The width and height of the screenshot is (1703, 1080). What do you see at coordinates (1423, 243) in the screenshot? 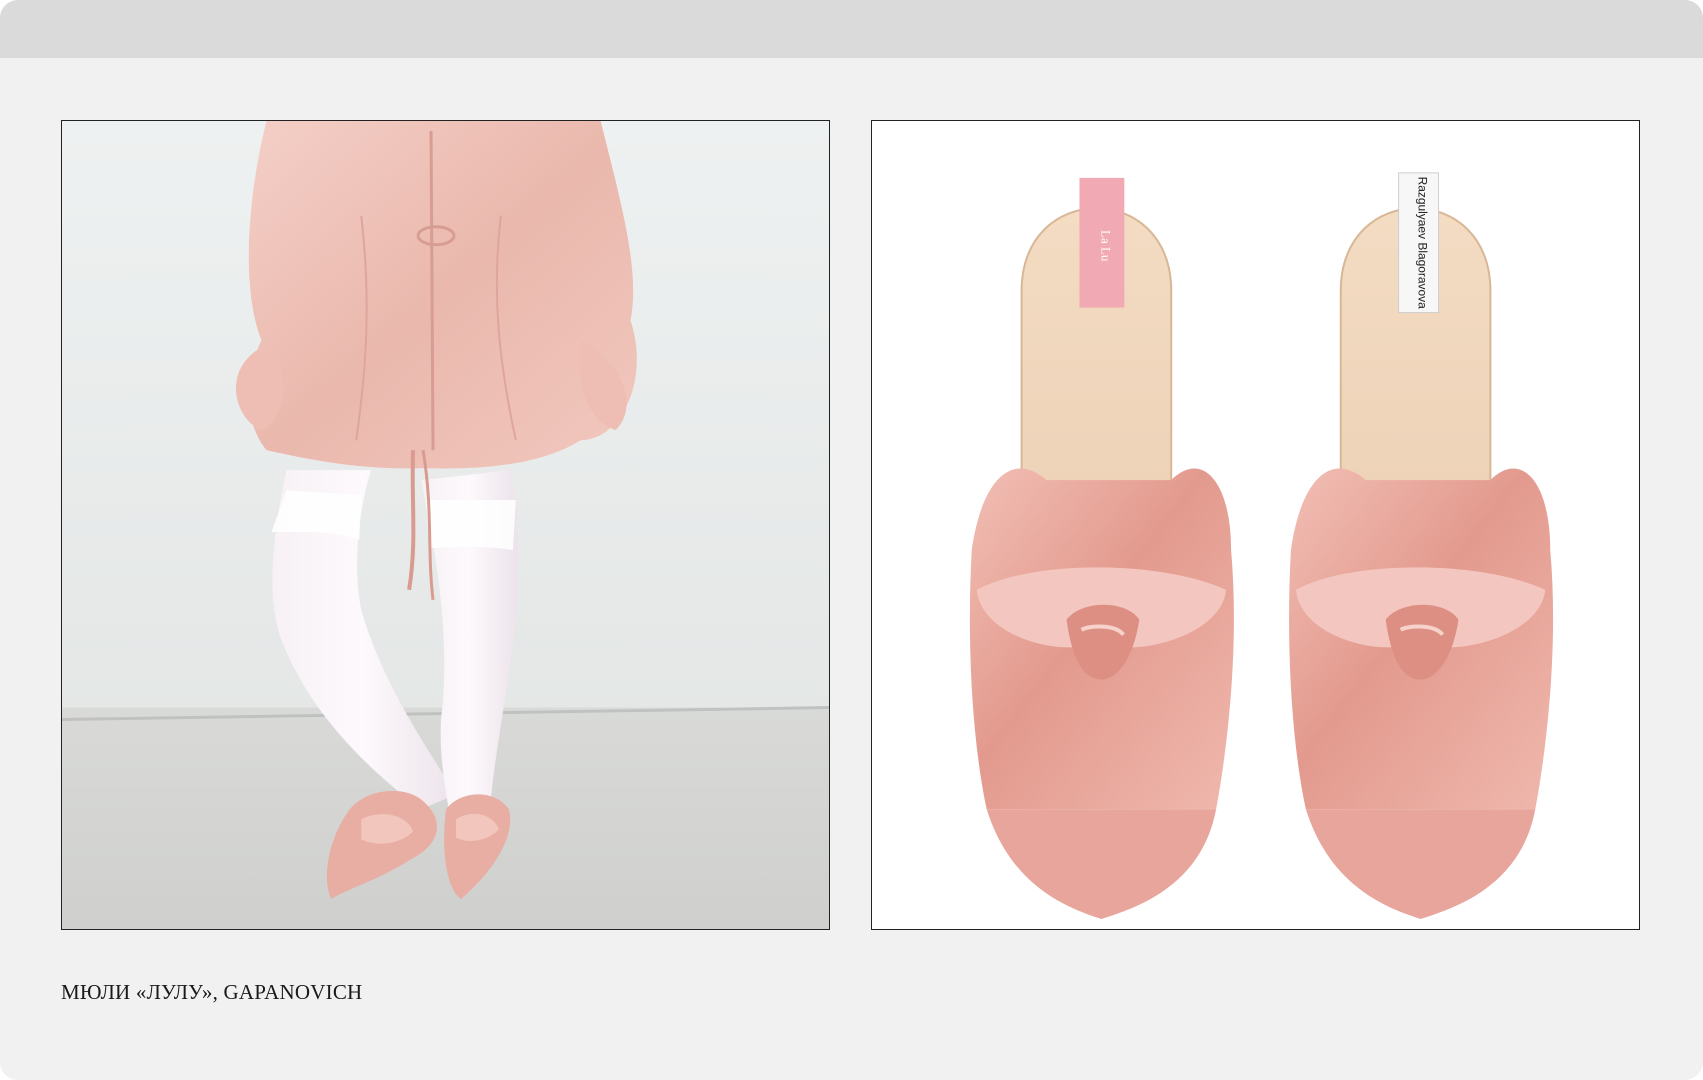
I see `insole-label-right: Razgulyaev Blagoravova` at bounding box center [1423, 243].